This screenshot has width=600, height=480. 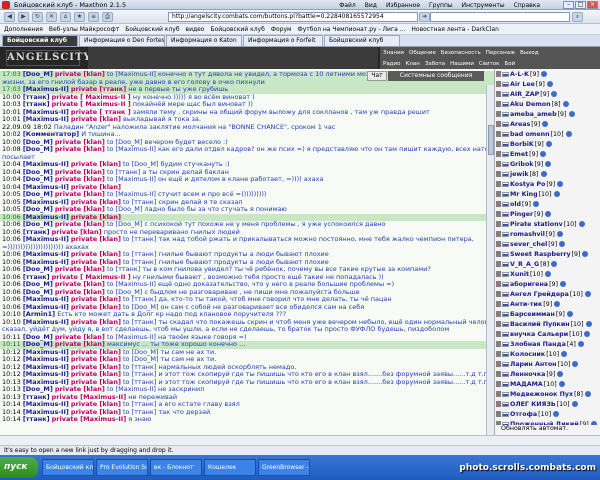 I want to click on user-list-item: Aku Demon [8], so click(x=547, y=104).